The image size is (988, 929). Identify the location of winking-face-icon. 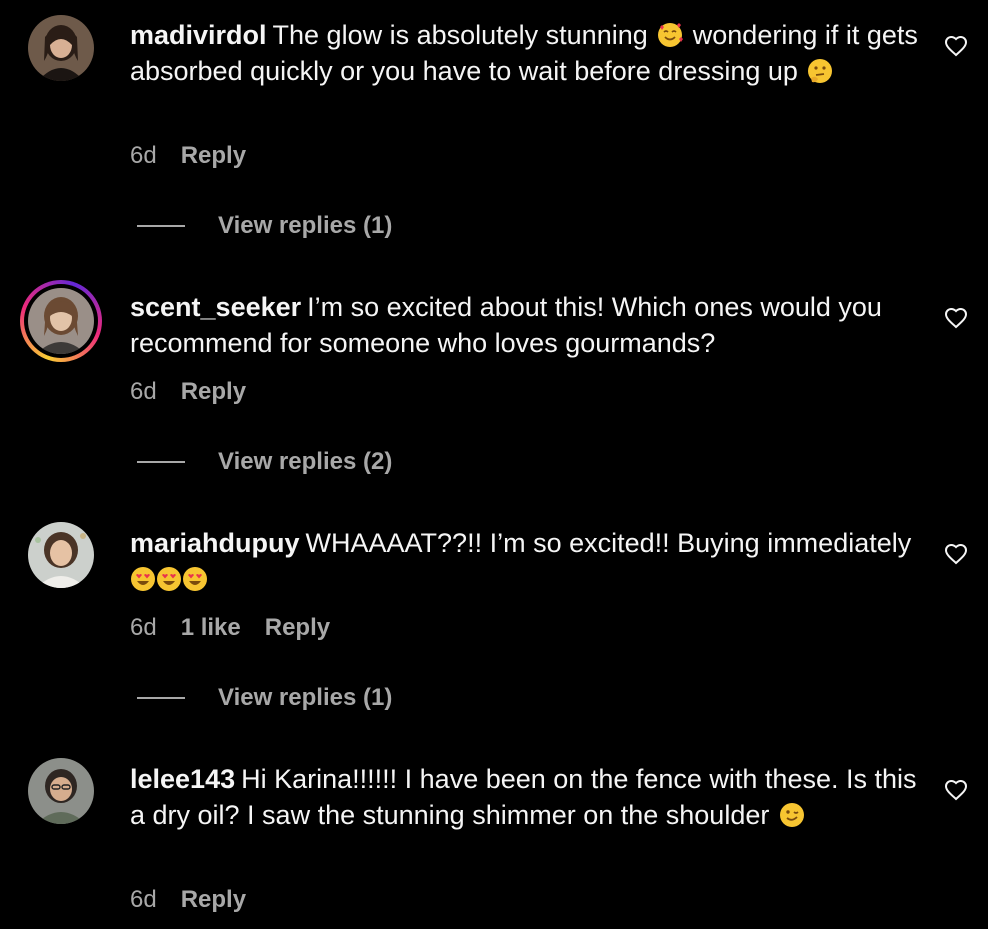
(791, 815).